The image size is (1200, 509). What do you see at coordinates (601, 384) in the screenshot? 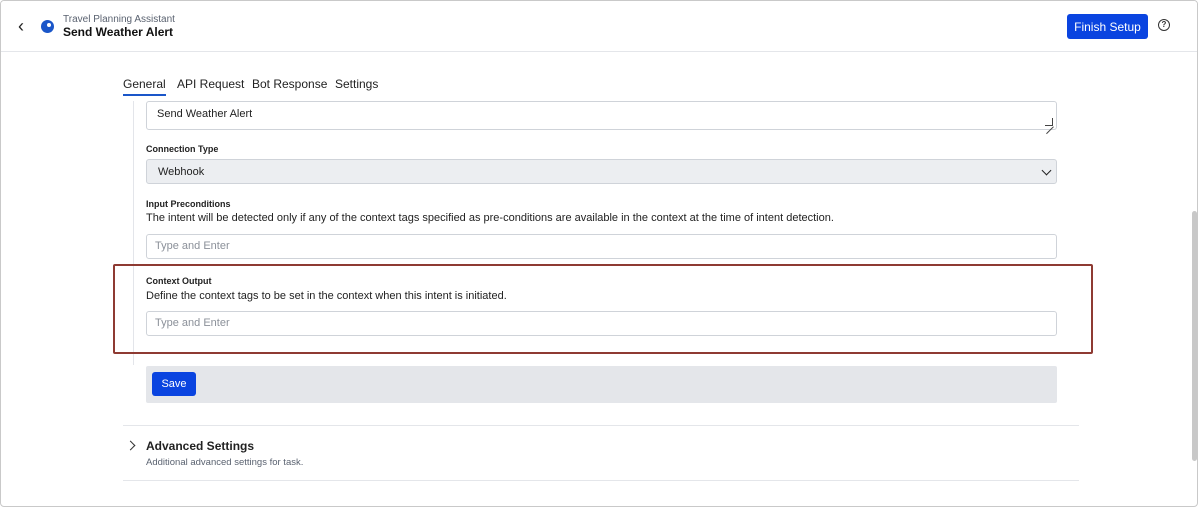
I see `save-bar` at bounding box center [601, 384].